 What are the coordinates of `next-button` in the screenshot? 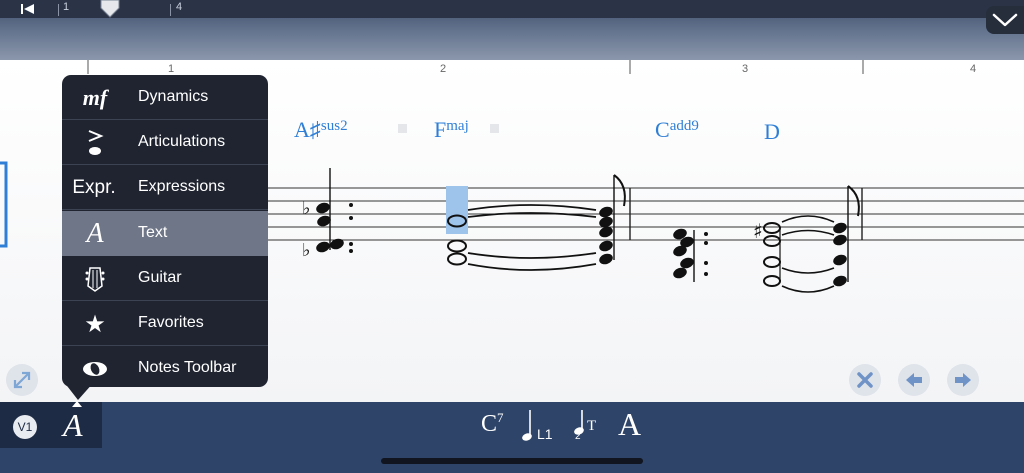 It's located at (963, 380).